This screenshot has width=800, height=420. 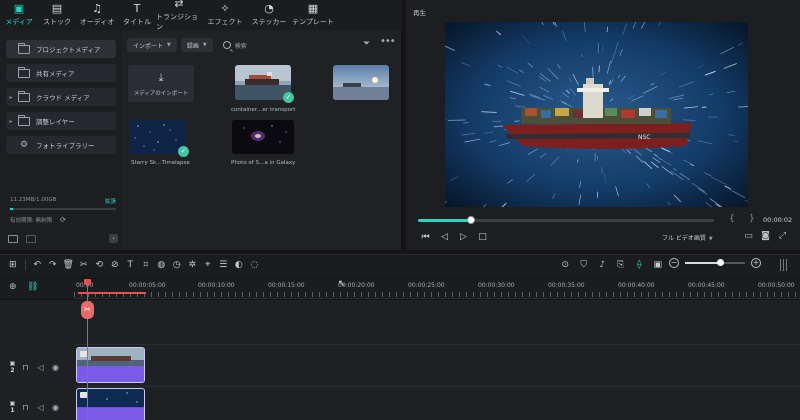 I want to click on checkmark-icon: ✓, so click(x=183, y=151).